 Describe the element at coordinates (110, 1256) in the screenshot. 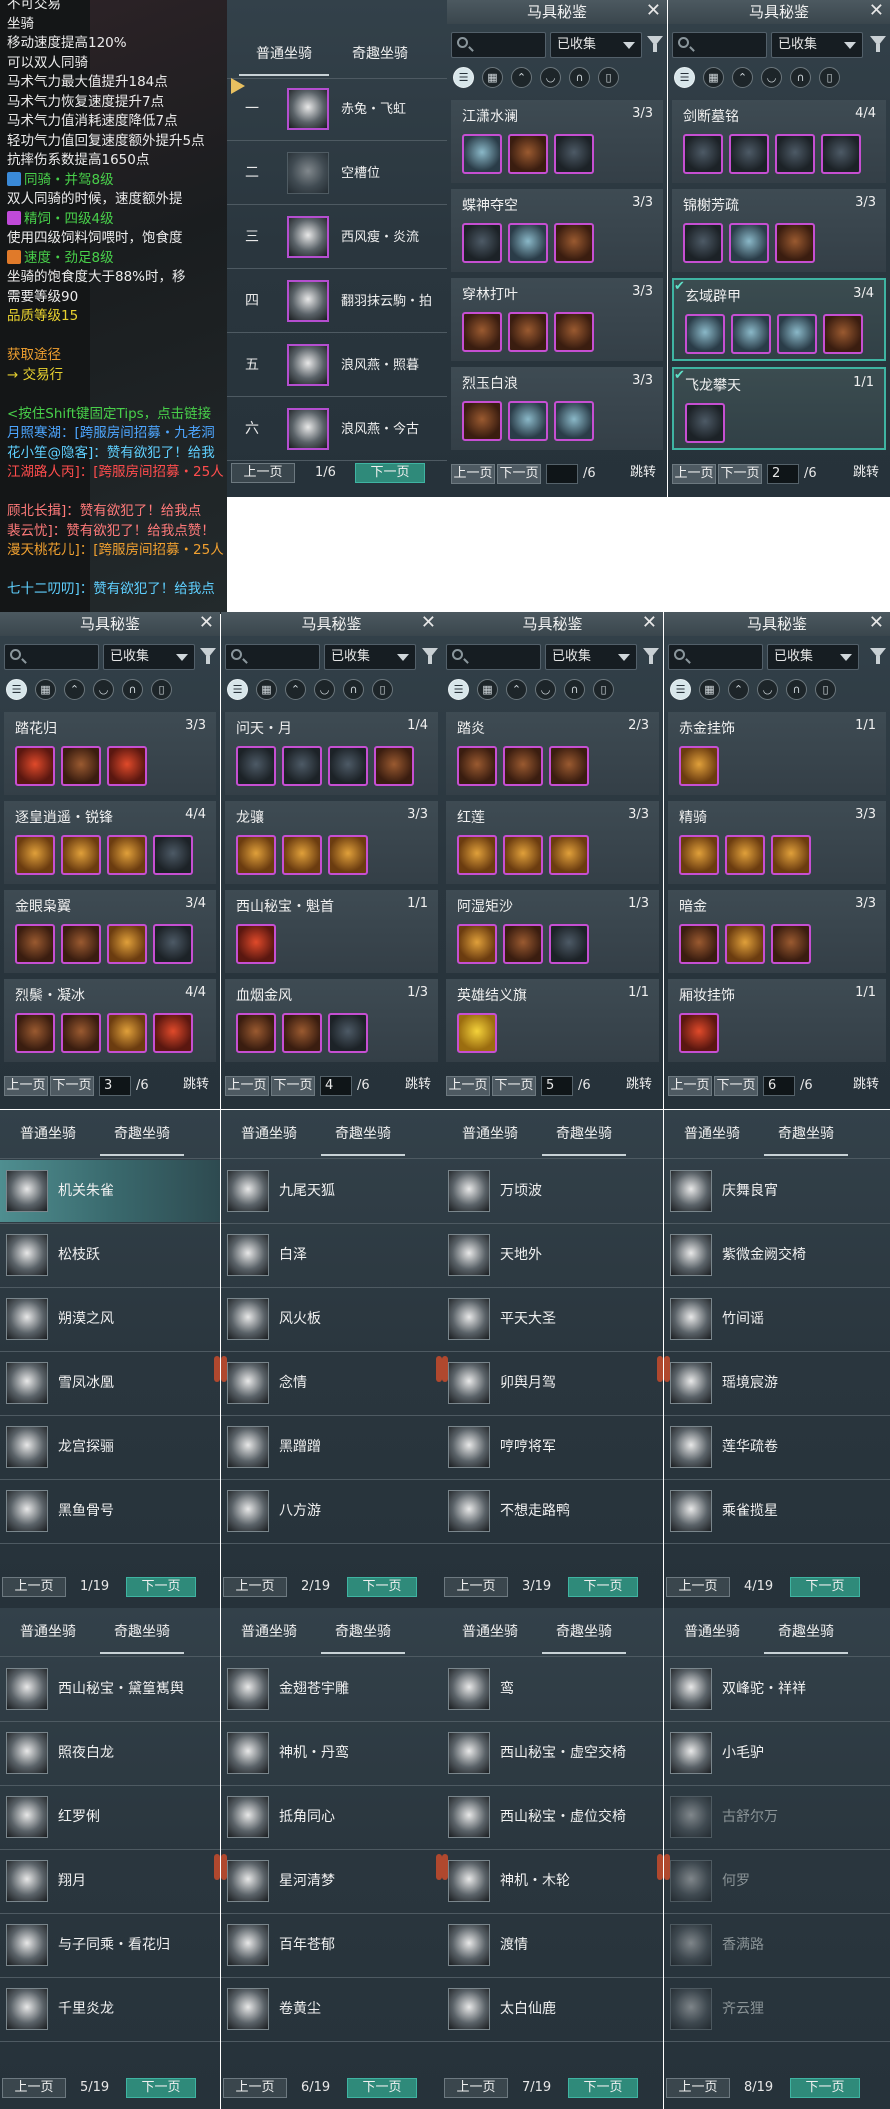

I see `fun-mount-row: 松枝跃` at that location.